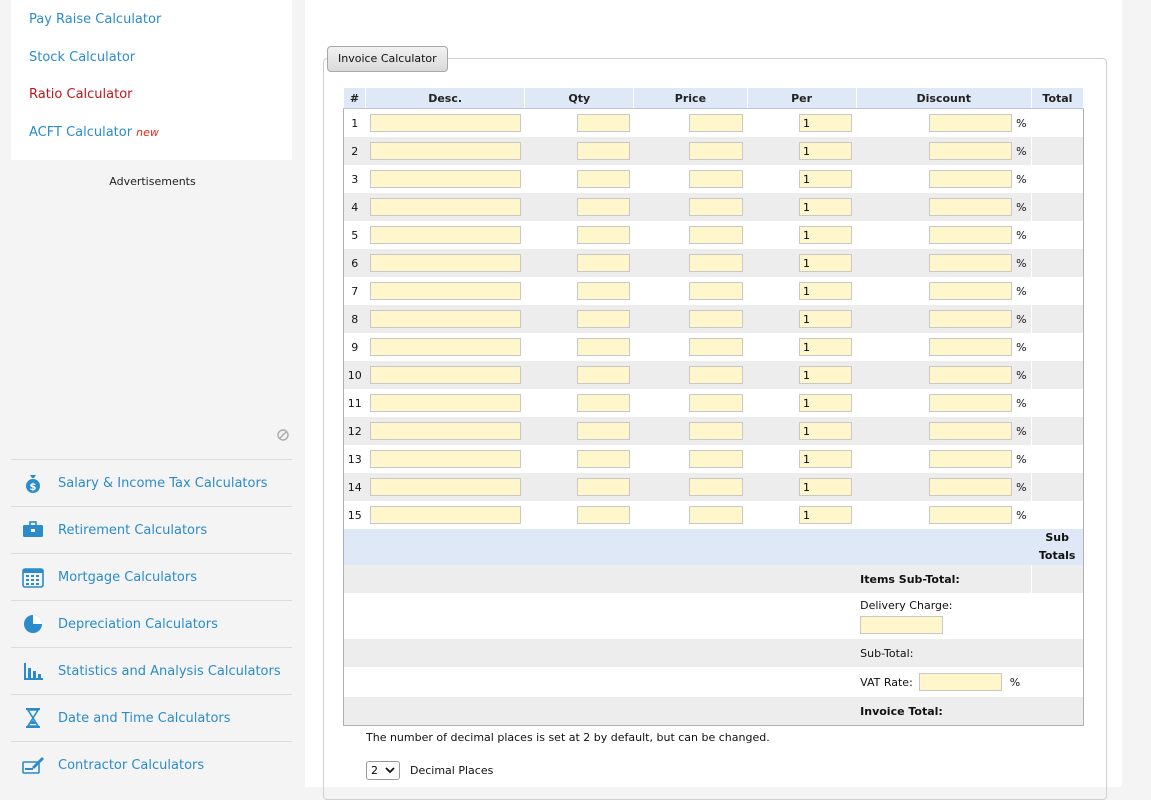  What do you see at coordinates (151, 529) in the screenshot?
I see `category-retirement: Retirement Calculators` at bounding box center [151, 529].